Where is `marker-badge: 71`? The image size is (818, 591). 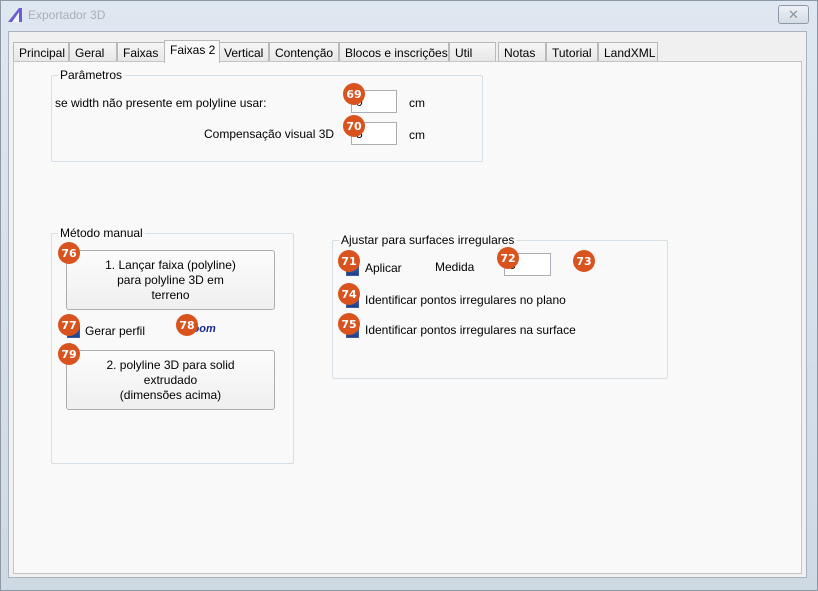
marker-badge: 71 is located at coordinates (349, 261).